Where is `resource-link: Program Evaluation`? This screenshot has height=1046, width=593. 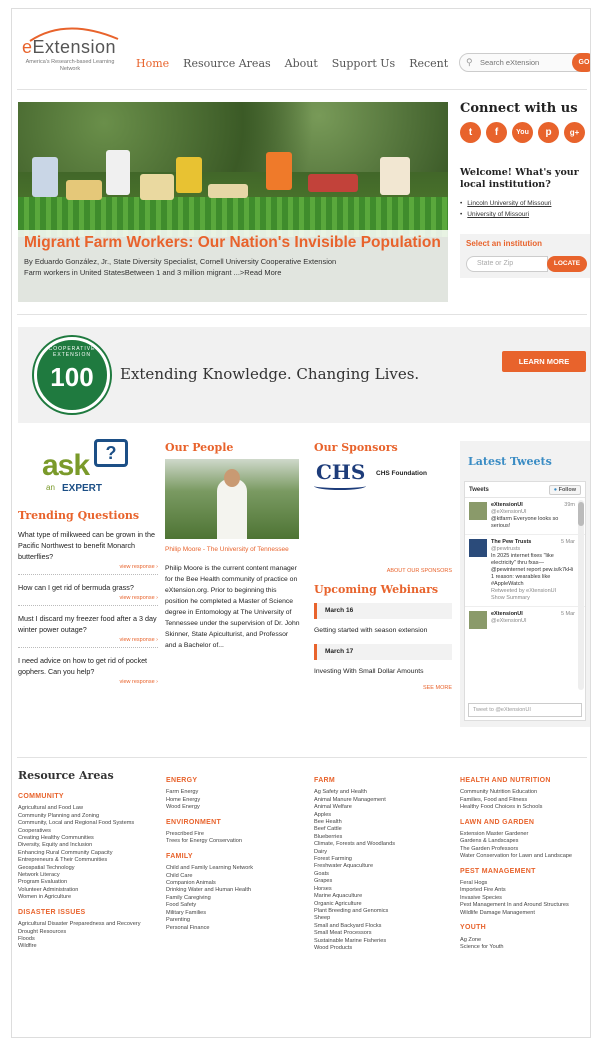 resource-link: Program Evaluation is located at coordinates (88, 882).